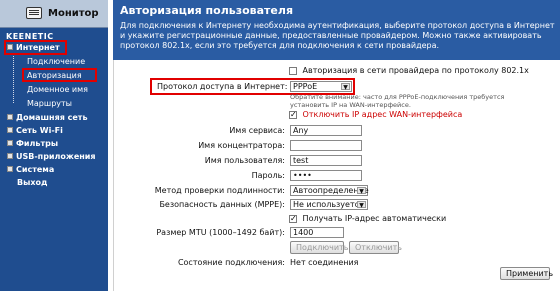 This screenshot has height=291, width=560. I want to click on auth-8021x-checkbox, so click(293, 70).